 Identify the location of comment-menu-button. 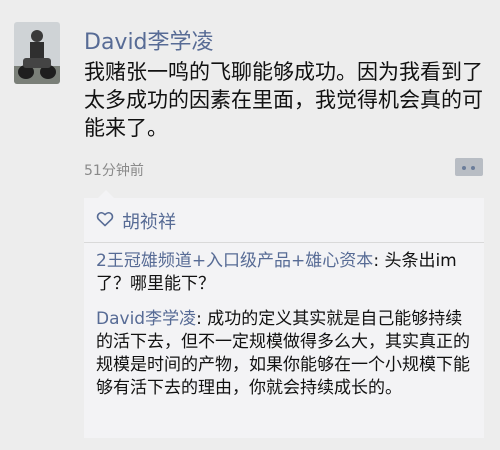
(469, 167).